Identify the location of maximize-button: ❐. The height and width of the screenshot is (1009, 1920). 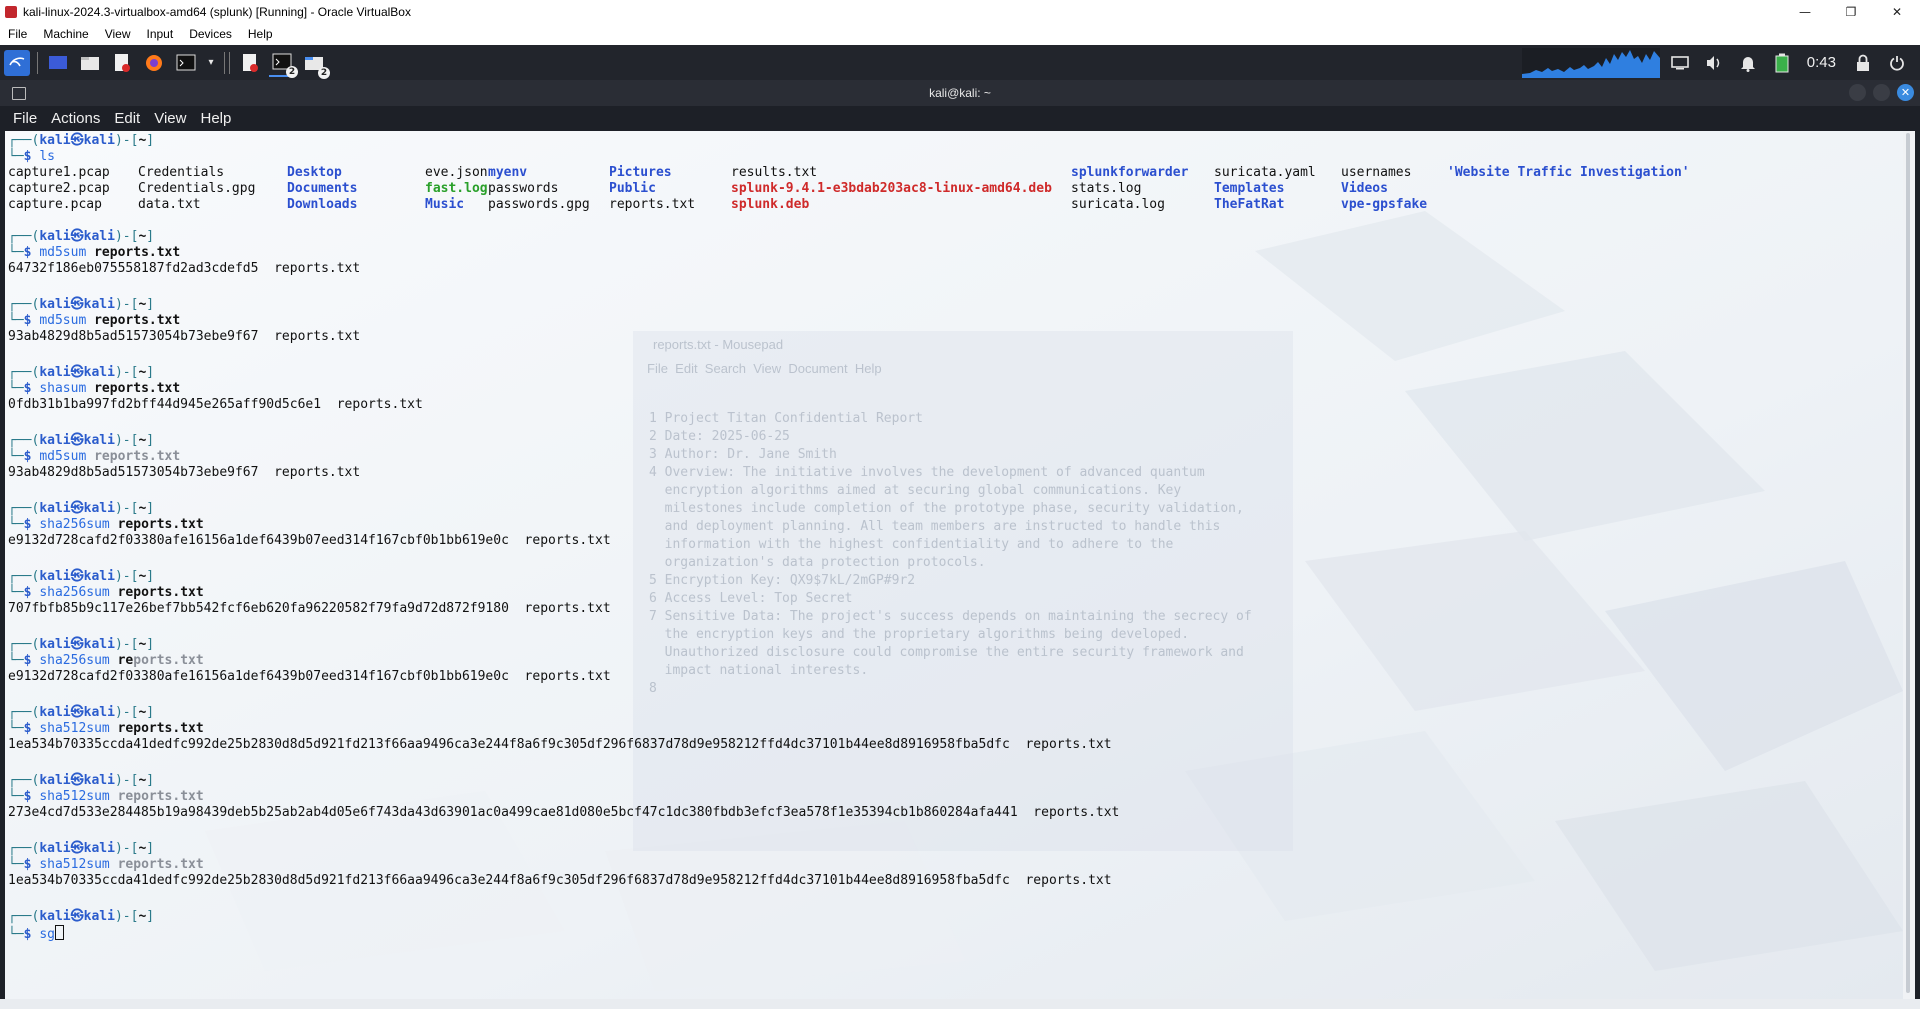
(1851, 11).